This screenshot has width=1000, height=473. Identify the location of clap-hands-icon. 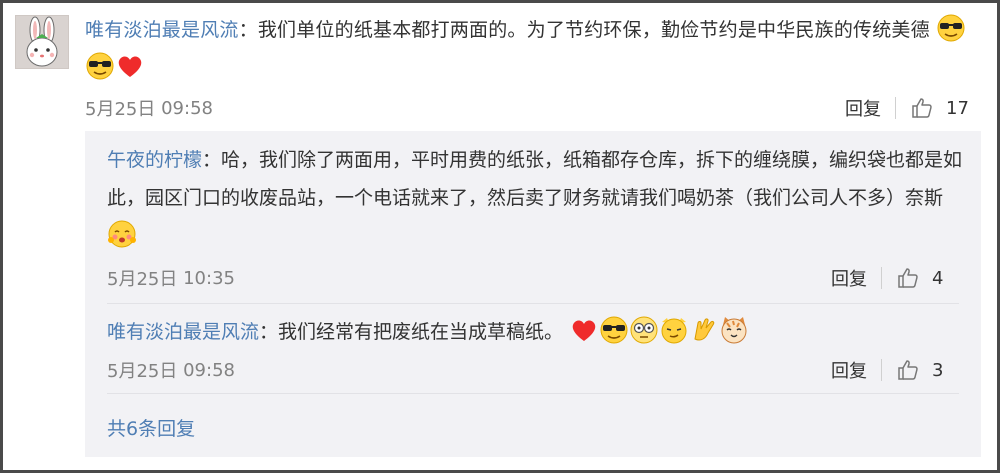
(704, 329).